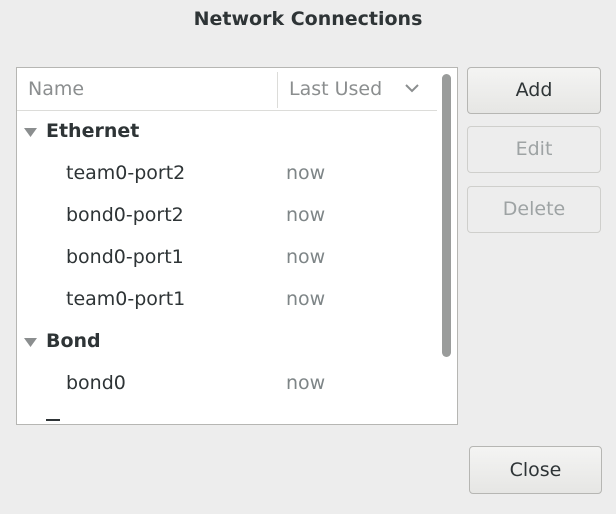 The height and width of the screenshot is (514, 616). I want to click on list-header: Name Last Used, so click(227, 89).